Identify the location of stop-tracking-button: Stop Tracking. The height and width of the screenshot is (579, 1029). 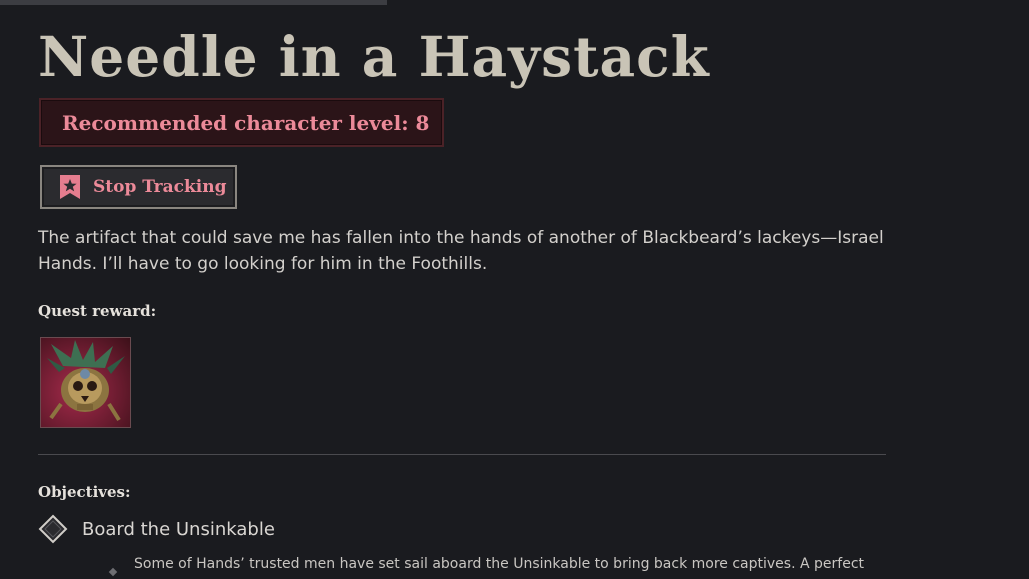
(138, 187).